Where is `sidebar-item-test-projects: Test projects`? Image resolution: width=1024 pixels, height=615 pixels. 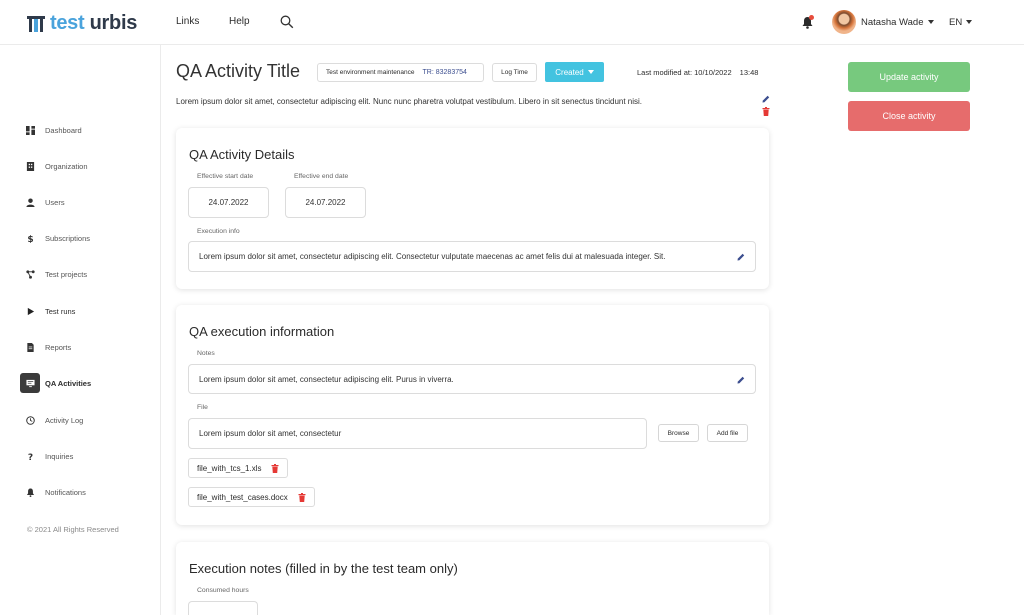
sidebar-item-test-projects: Test projects is located at coordinates (85, 274).